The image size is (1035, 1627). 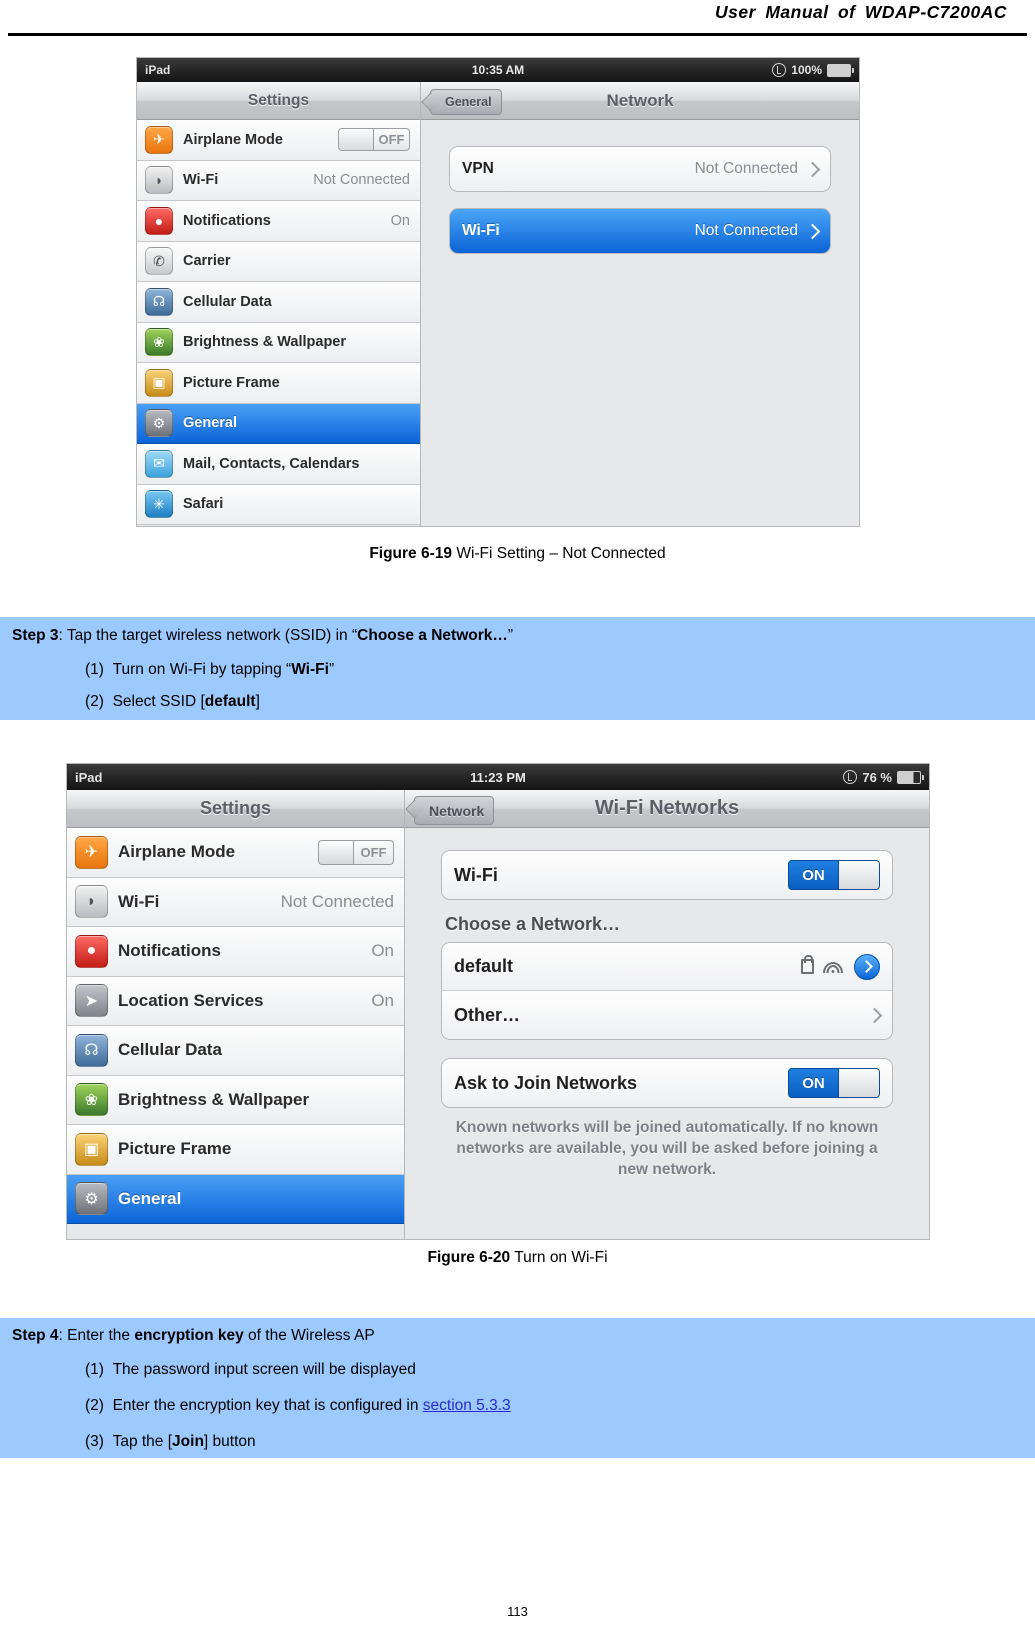 I want to click on mail-icon: ✉, so click(x=159, y=463).